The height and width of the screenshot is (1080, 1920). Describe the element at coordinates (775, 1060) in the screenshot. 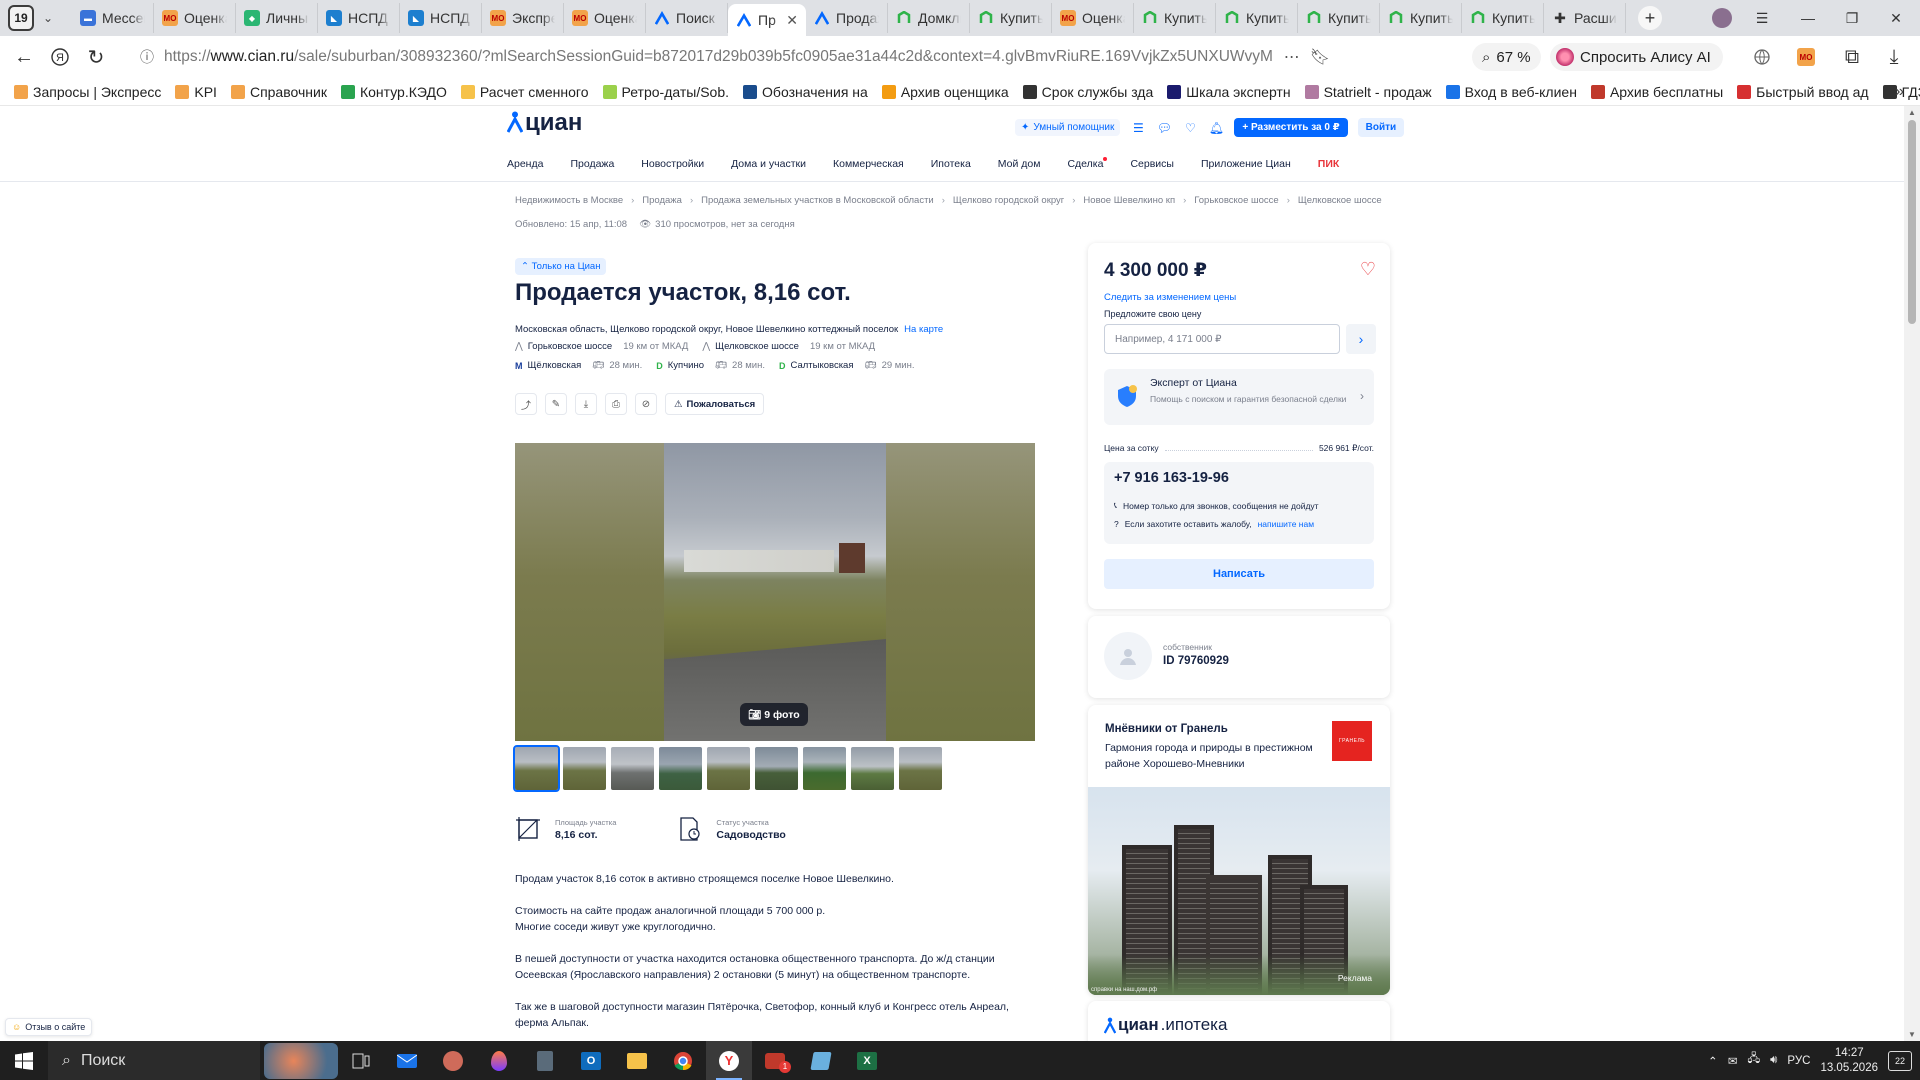

I see `app-badge-icon: 1` at that location.